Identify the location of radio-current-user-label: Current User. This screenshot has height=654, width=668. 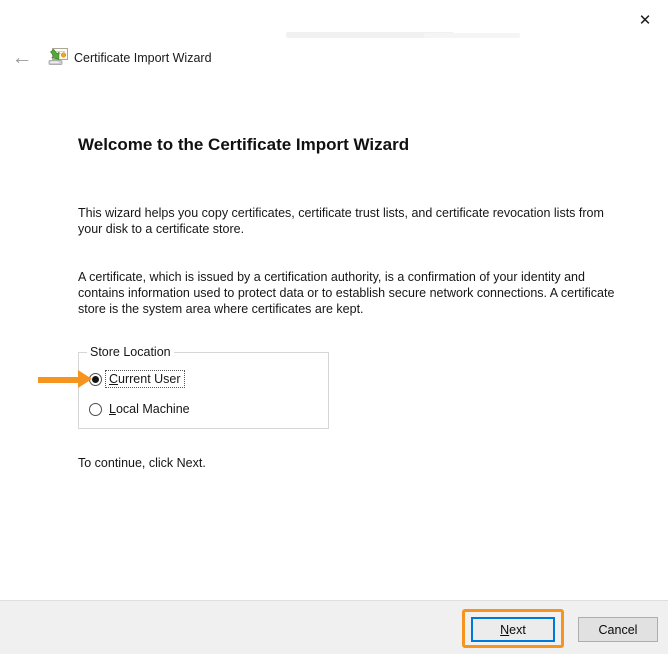
(145, 379).